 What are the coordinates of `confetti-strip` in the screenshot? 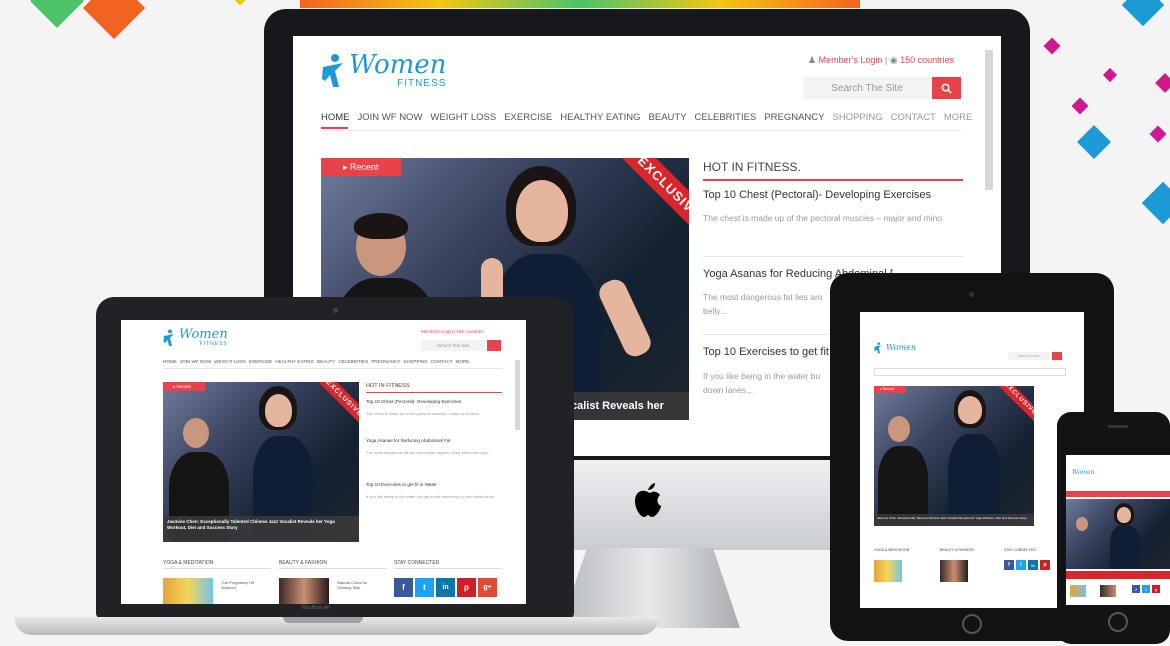 It's located at (580, 4).